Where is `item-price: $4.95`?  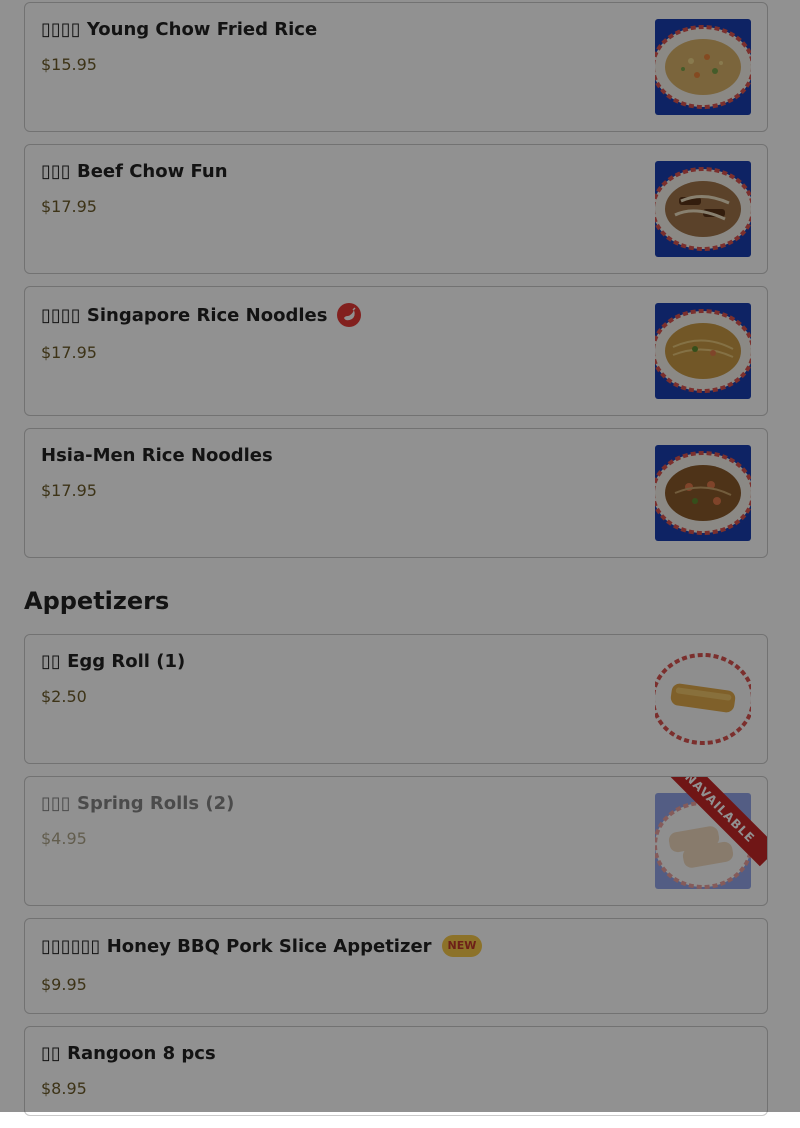
item-price: $4.95 is located at coordinates (64, 838).